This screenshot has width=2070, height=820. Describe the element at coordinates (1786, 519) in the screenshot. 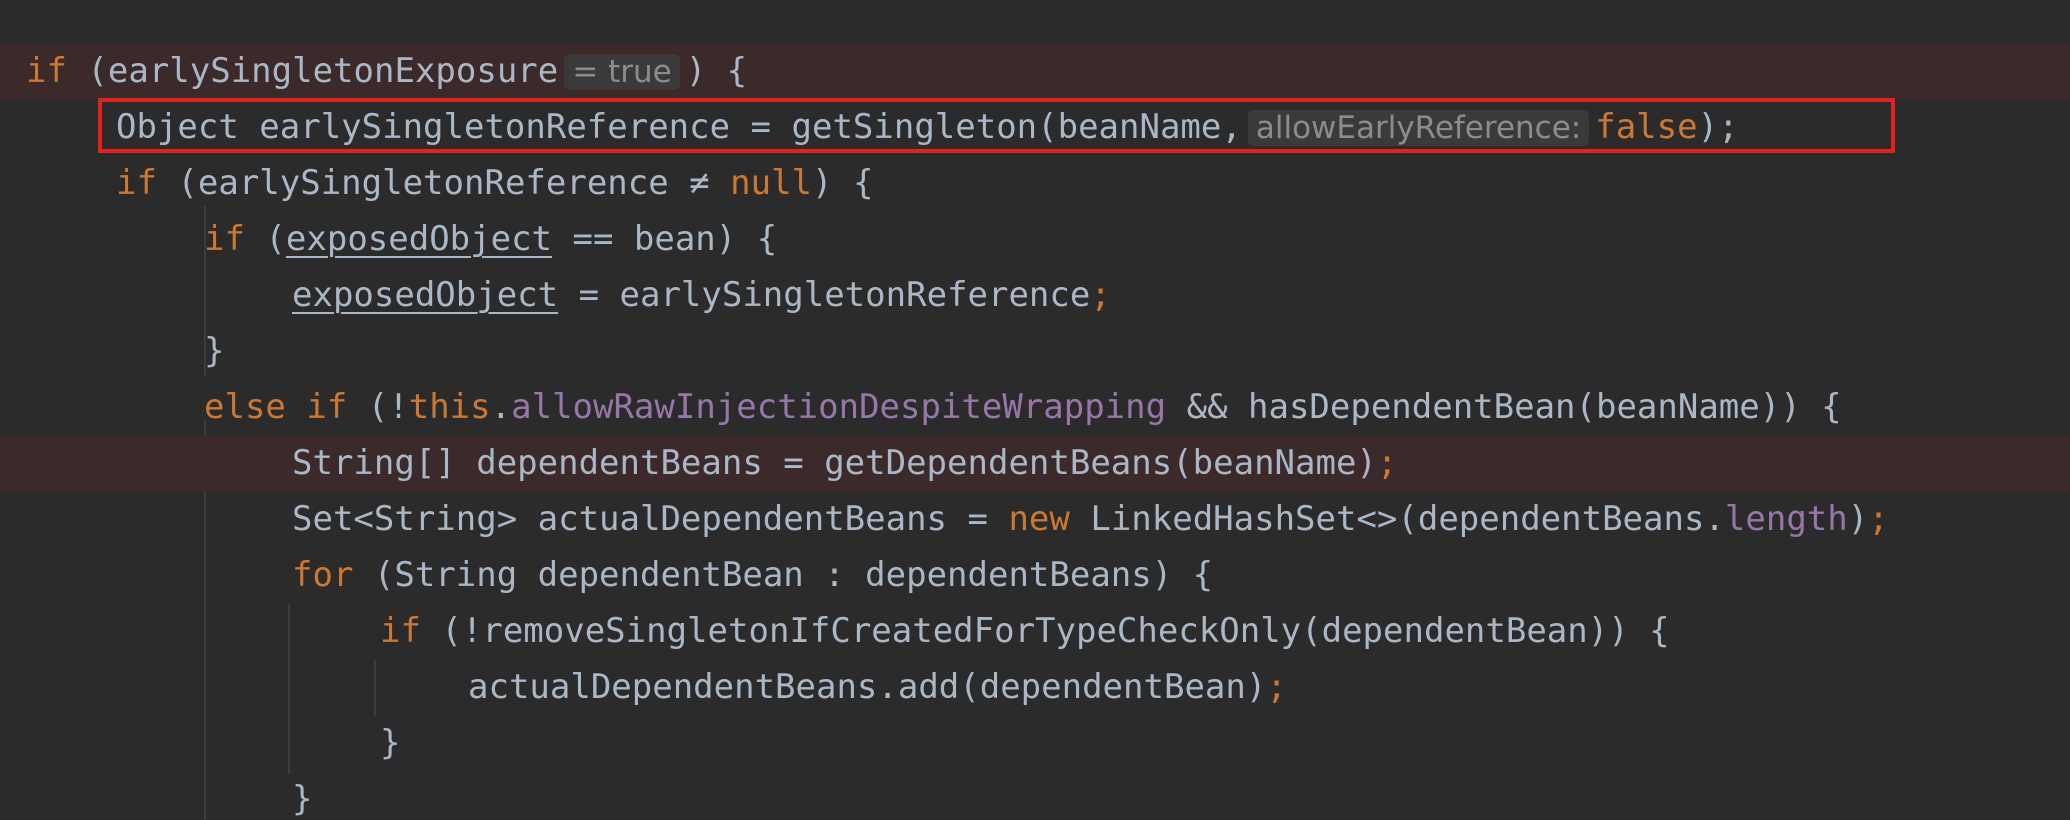

I see `code-token: length` at that location.